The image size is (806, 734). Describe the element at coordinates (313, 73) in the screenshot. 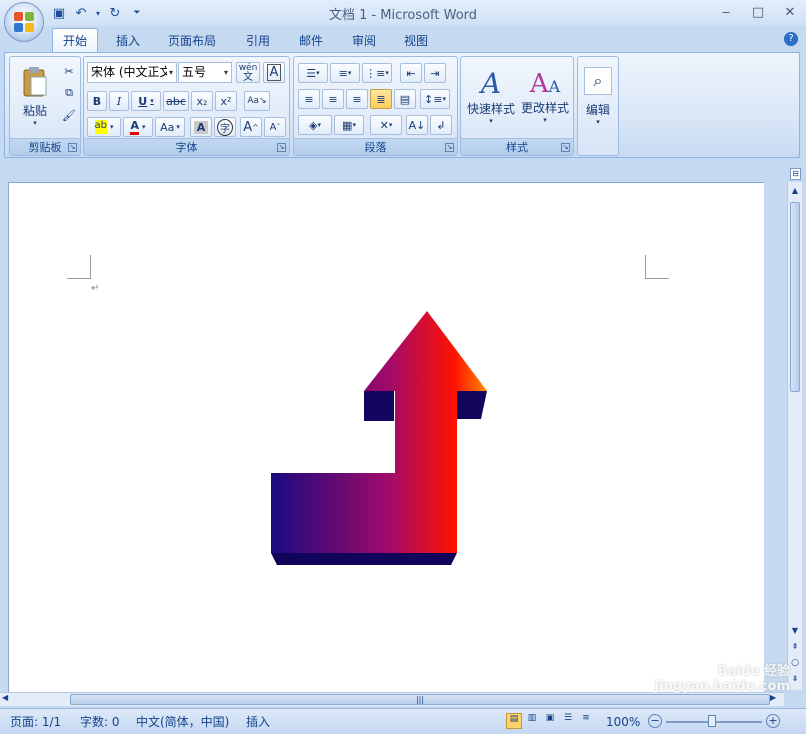

I see `bullets-button: ☰ ▾` at that location.